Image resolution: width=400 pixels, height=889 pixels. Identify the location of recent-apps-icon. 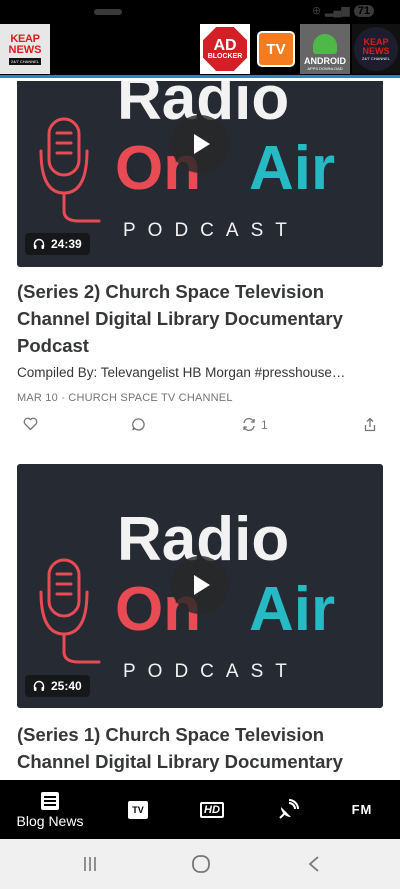
(90, 864).